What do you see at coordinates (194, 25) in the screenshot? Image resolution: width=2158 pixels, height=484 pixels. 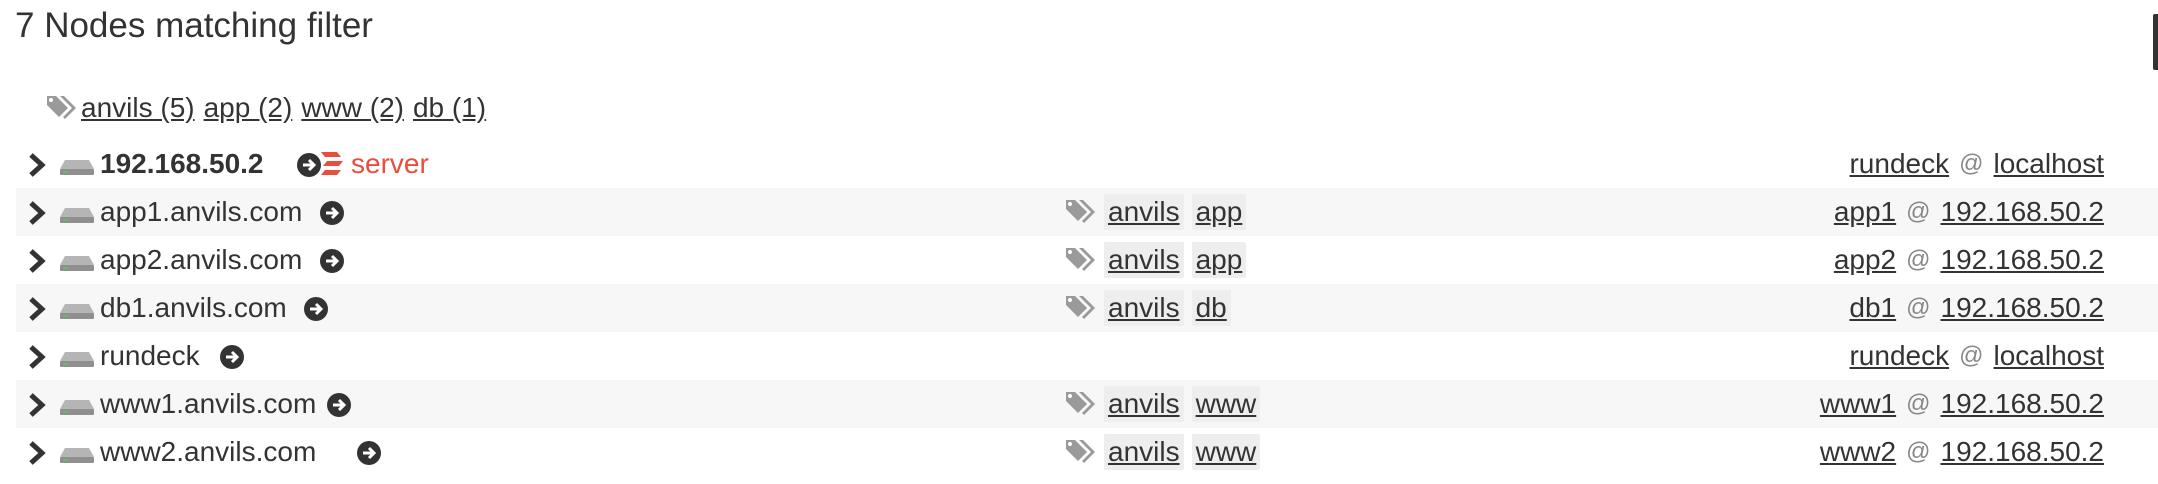 I see `page-title: 7 Nodes matching filter` at bounding box center [194, 25].